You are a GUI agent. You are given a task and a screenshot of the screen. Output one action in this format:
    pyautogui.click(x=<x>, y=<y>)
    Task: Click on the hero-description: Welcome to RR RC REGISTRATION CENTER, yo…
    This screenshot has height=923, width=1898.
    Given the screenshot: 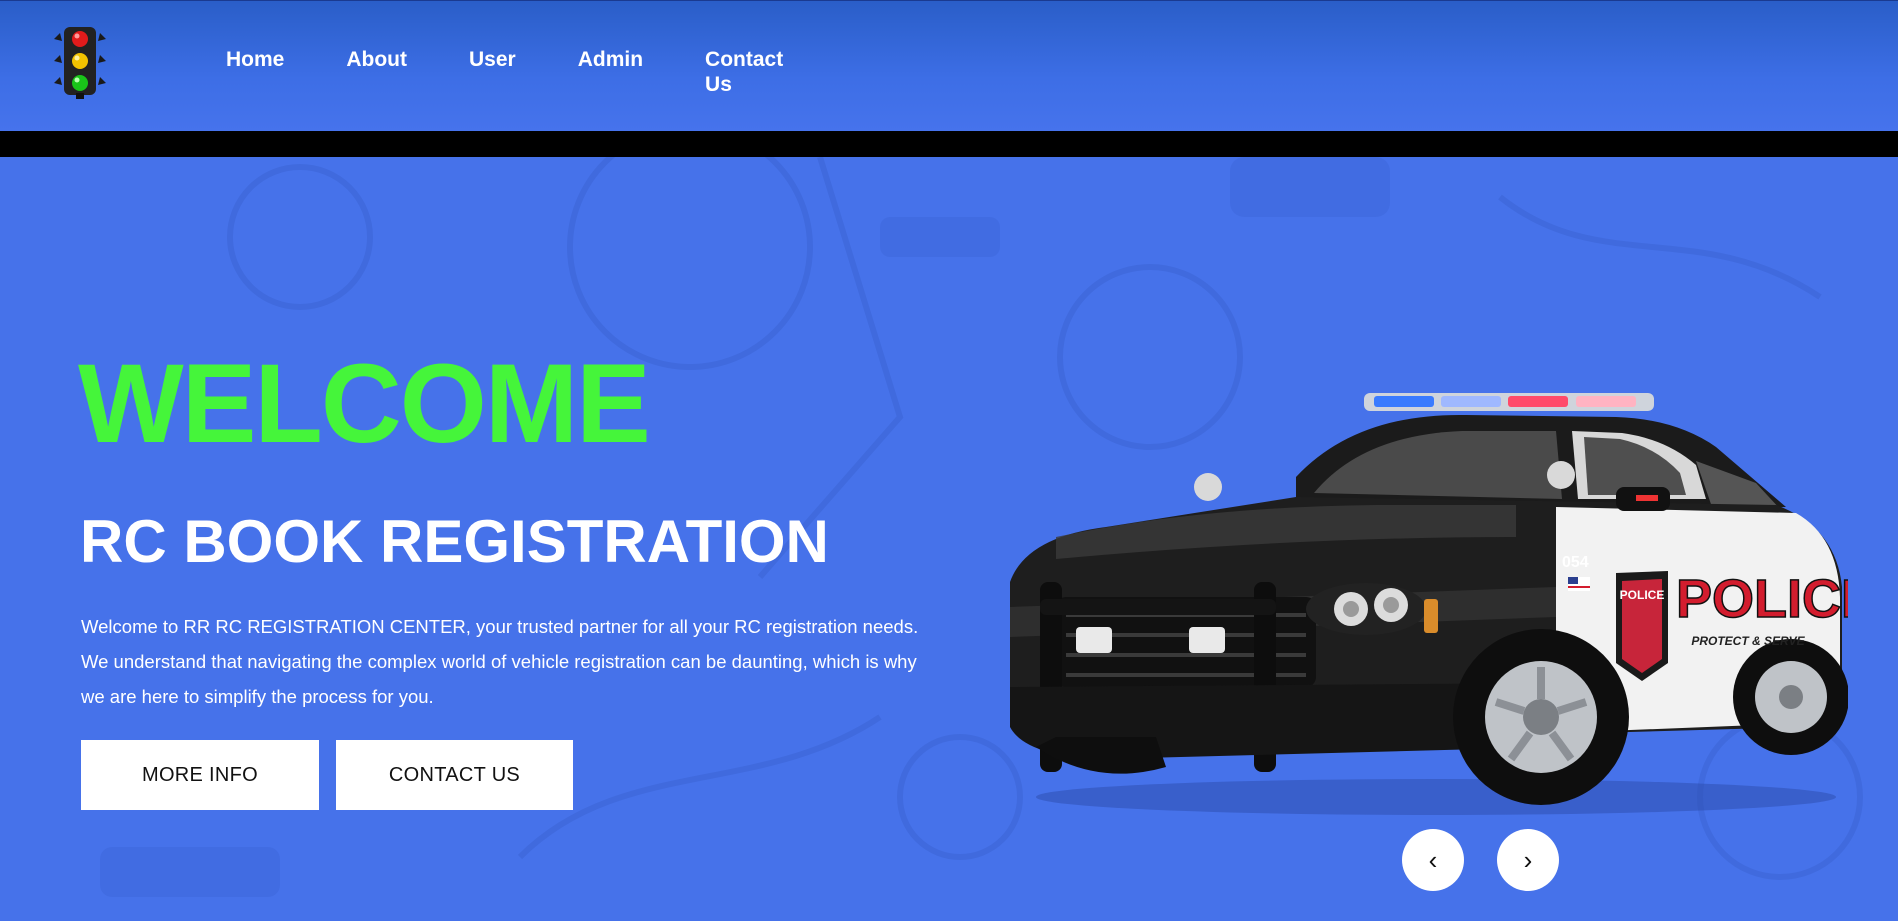 What is the action you would take?
    pyautogui.click(x=500, y=661)
    